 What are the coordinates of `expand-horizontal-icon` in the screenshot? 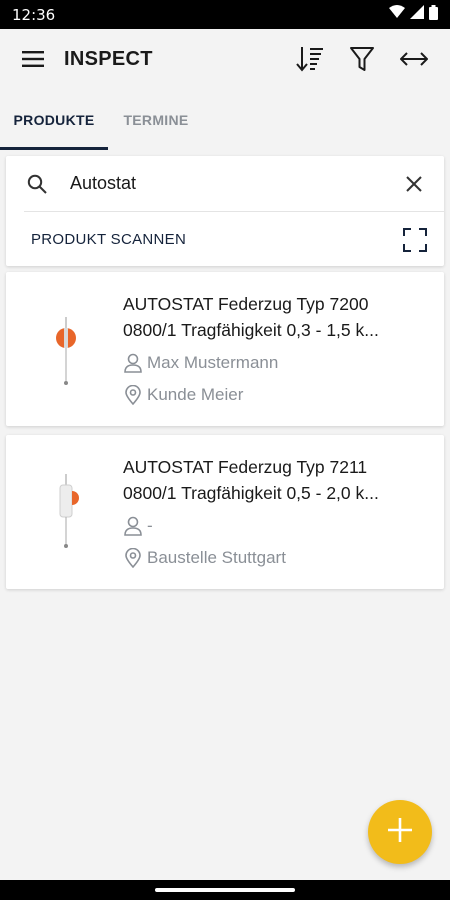 It's located at (414, 59).